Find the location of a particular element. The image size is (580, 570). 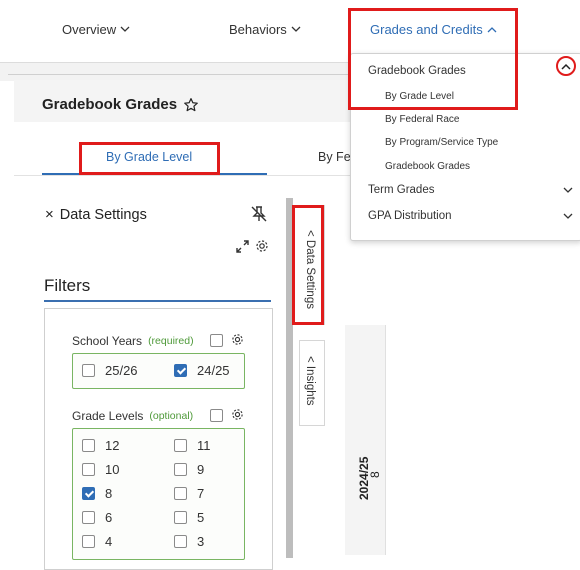

chart-grade-label: 8 is located at coordinates (375, 474).